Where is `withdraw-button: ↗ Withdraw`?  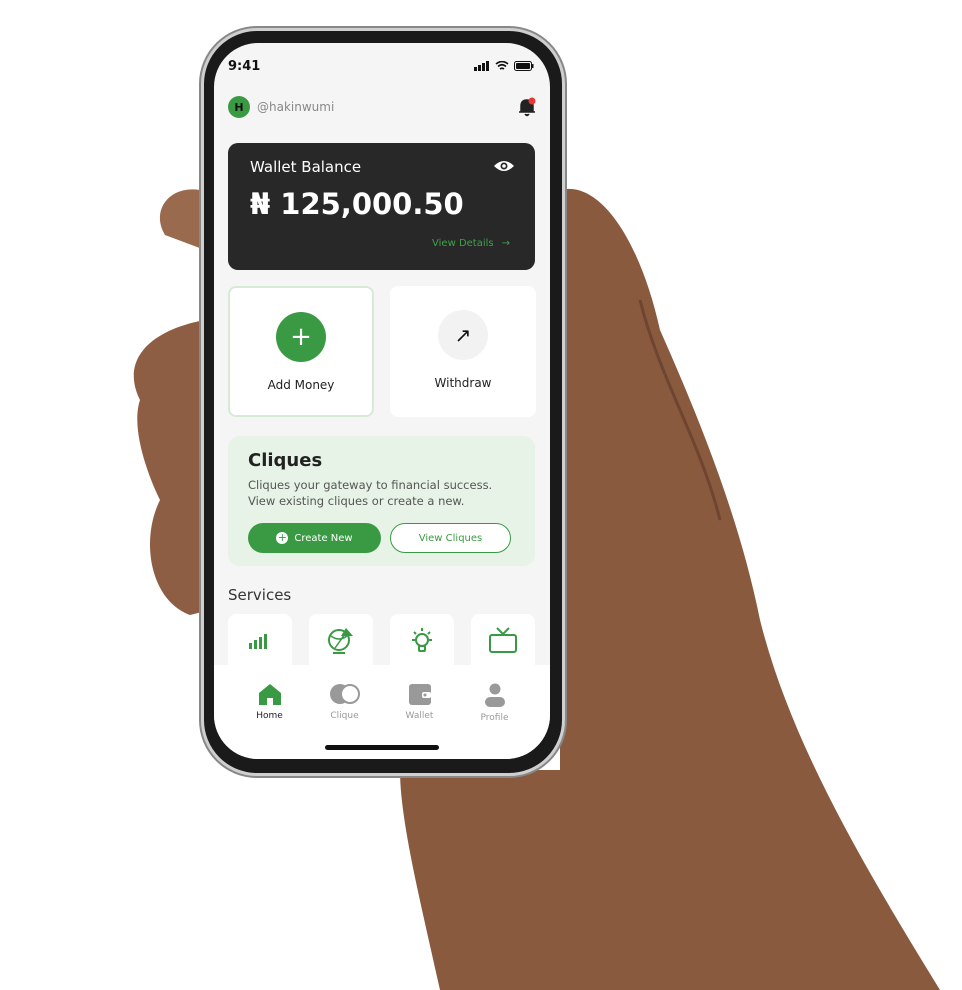
withdraw-button: ↗ Withdraw is located at coordinates (463, 351).